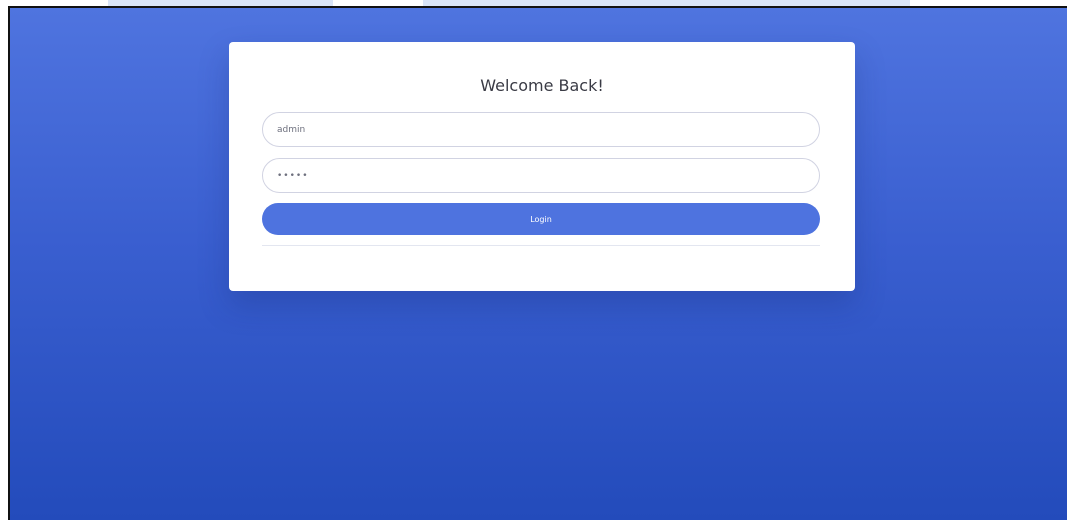 The height and width of the screenshot is (520, 1067). What do you see at coordinates (541, 175) in the screenshot?
I see `password-input` at bounding box center [541, 175].